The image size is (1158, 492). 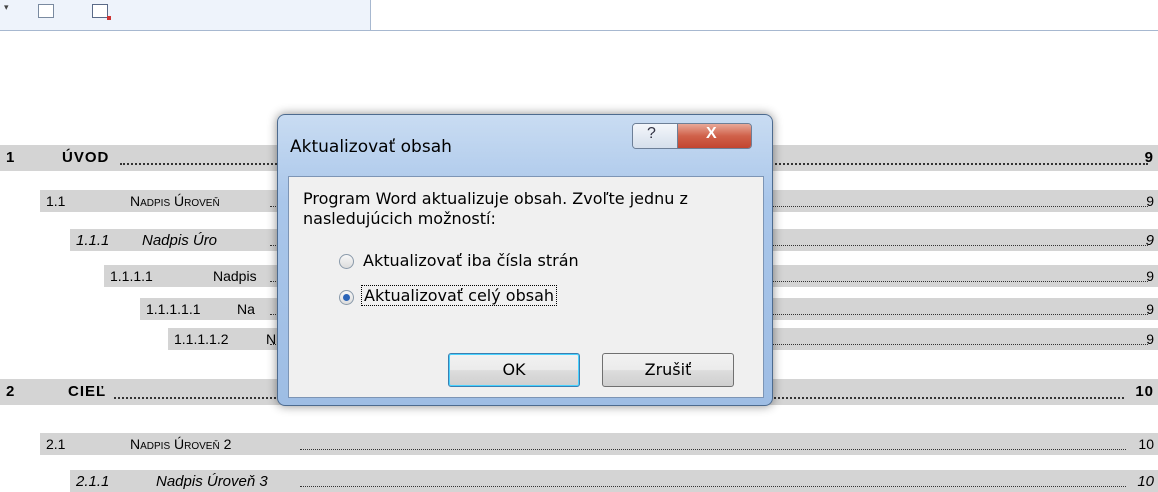 What do you see at coordinates (471, 260) in the screenshot?
I see `radio-label: Aktualizovať iba čísla strán` at bounding box center [471, 260].